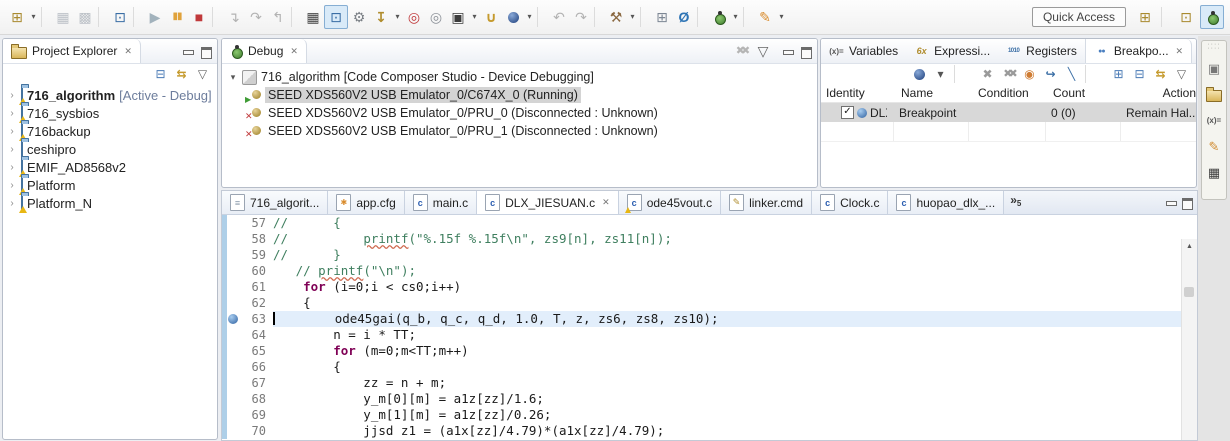 The height and width of the screenshot is (441, 1230). I want to click on goto-breakpoint-file-icon: ↪, so click(1050, 74).